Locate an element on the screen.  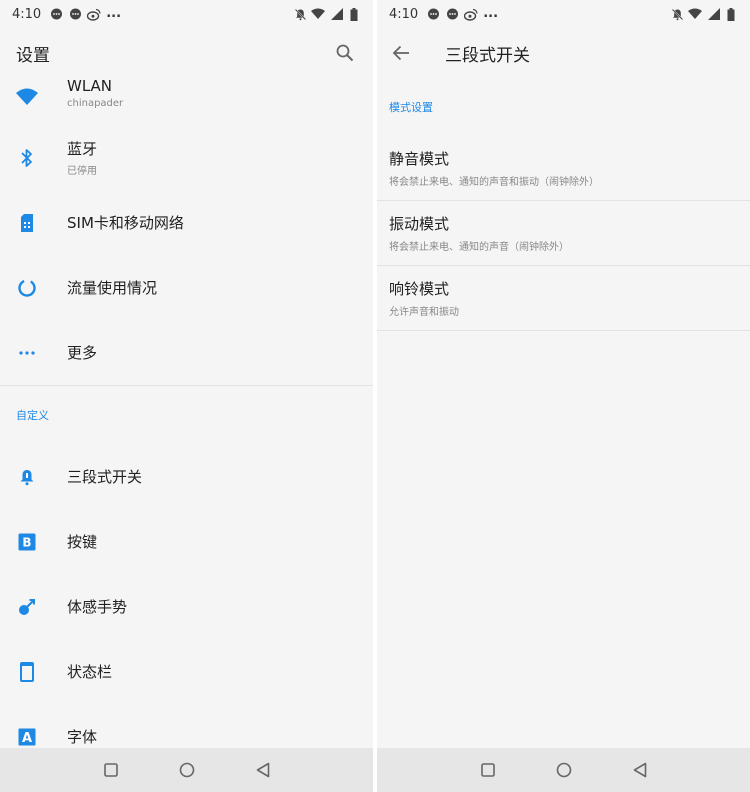
settings-item-buttons: B 按键 is located at coordinates (186, 541).